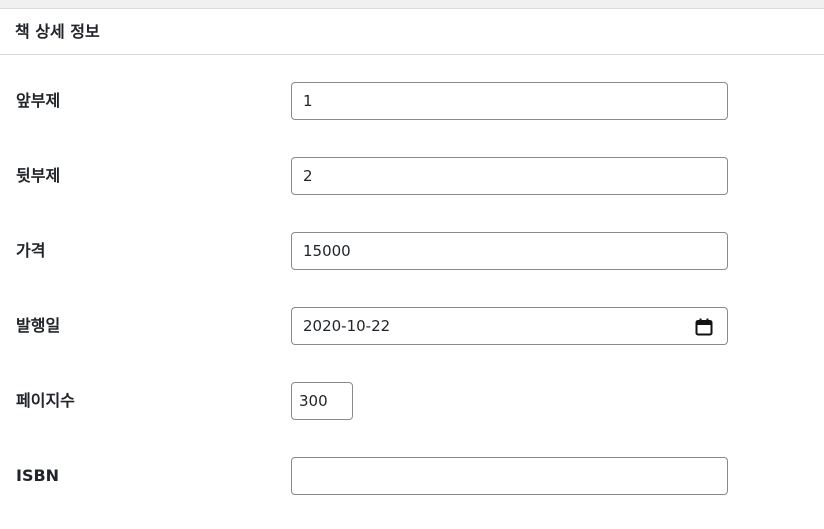  What do you see at coordinates (509, 326) in the screenshot?
I see `publish-date-input: 2020-10-22` at bounding box center [509, 326].